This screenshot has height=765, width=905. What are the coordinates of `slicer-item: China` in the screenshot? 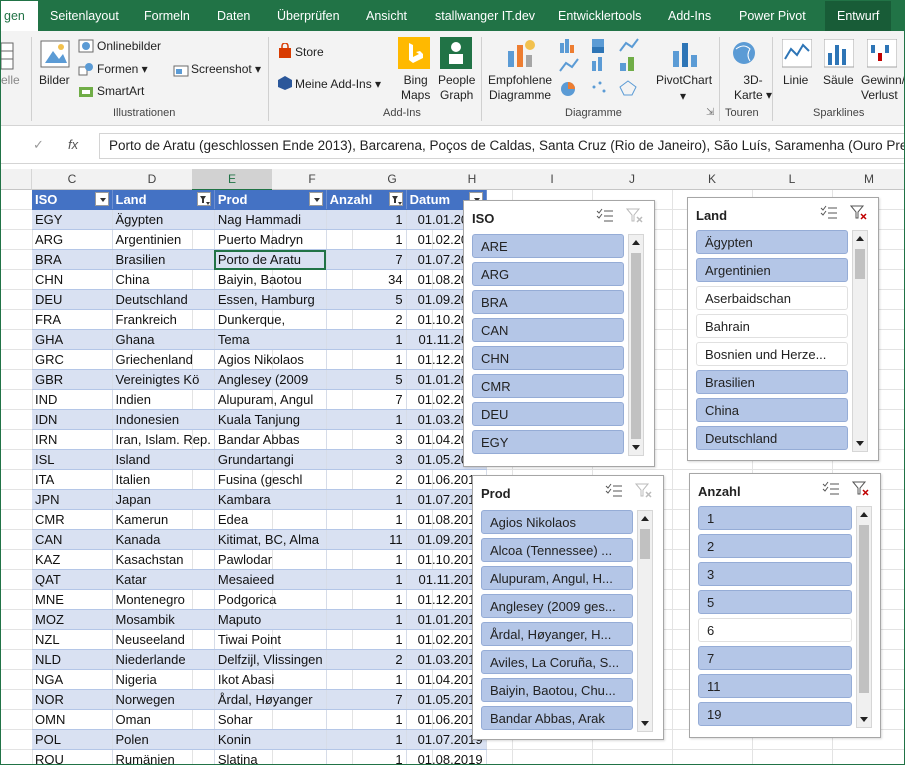 It's located at (772, 410).